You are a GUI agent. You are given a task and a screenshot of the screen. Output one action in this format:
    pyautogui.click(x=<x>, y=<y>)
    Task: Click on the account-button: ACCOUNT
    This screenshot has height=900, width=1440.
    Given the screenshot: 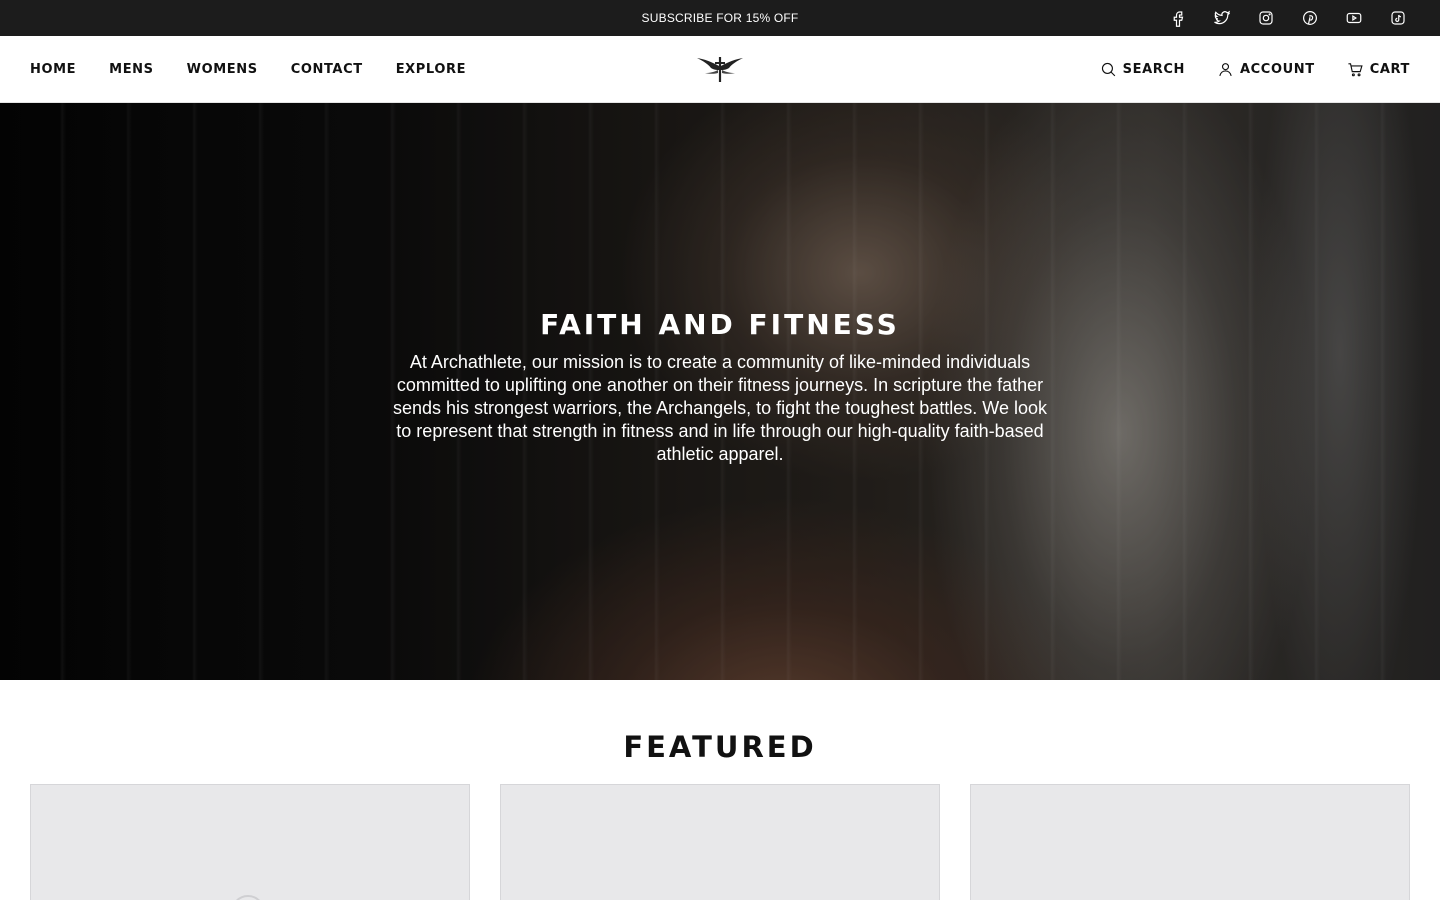 What is the action you would take?
    pyautogui.click(x=1266, y=69)
    